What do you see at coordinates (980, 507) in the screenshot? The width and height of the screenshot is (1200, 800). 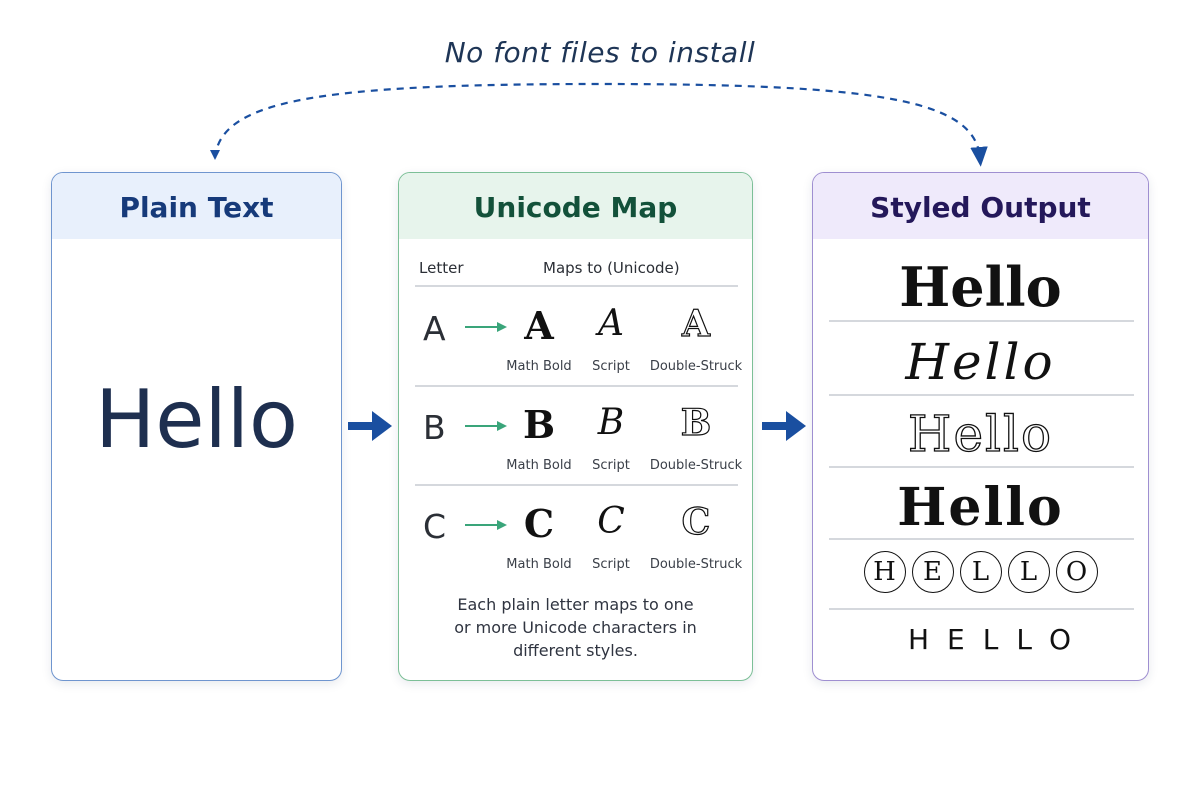 I see `output-fraktur-hello: Hello` at bounding box center [980, 507].